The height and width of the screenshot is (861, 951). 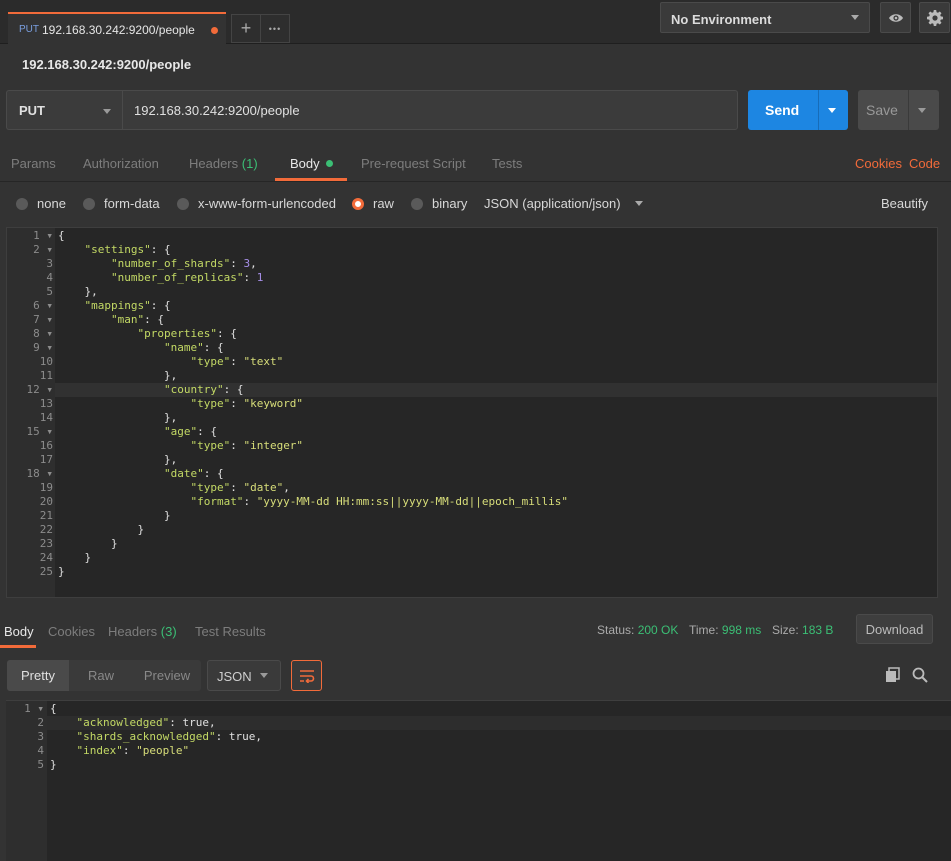 What do you see at coordinates (46, 543) in the screenshot?
I see `line-number: 23` at bounding box center [46, 543].